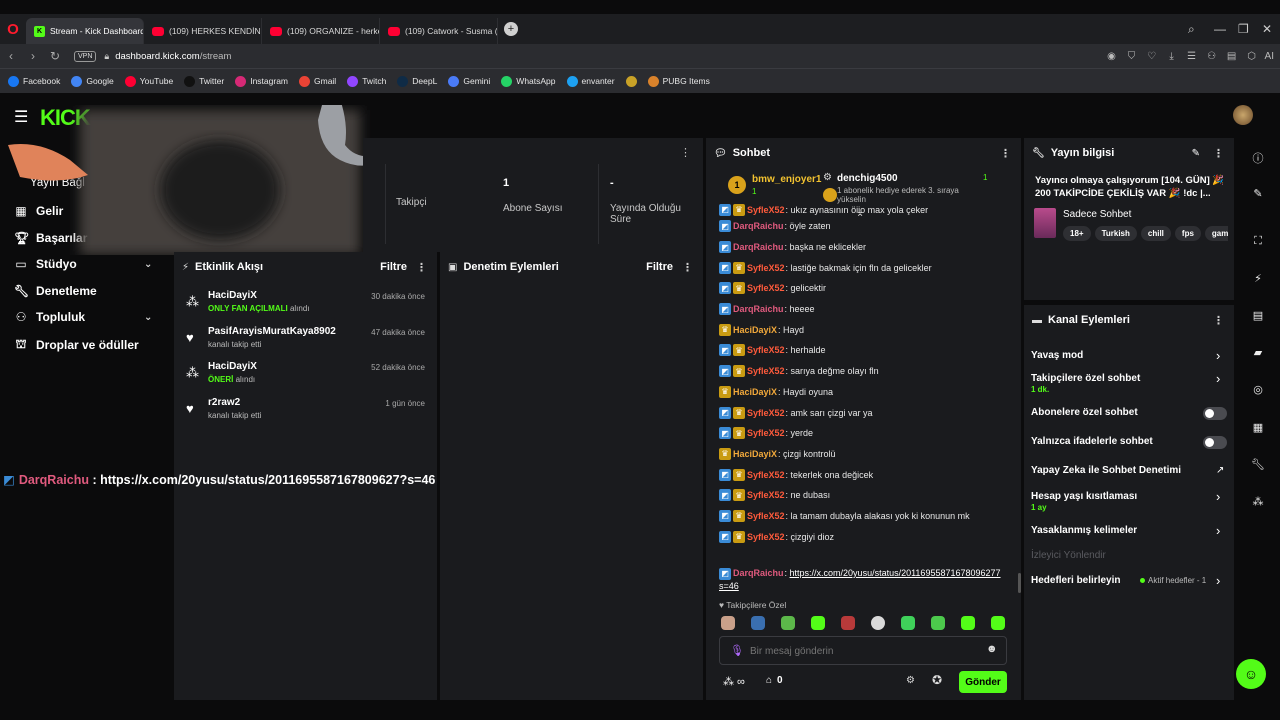  I want to click on bookmark-envanter: envanter, so click(590, 81).